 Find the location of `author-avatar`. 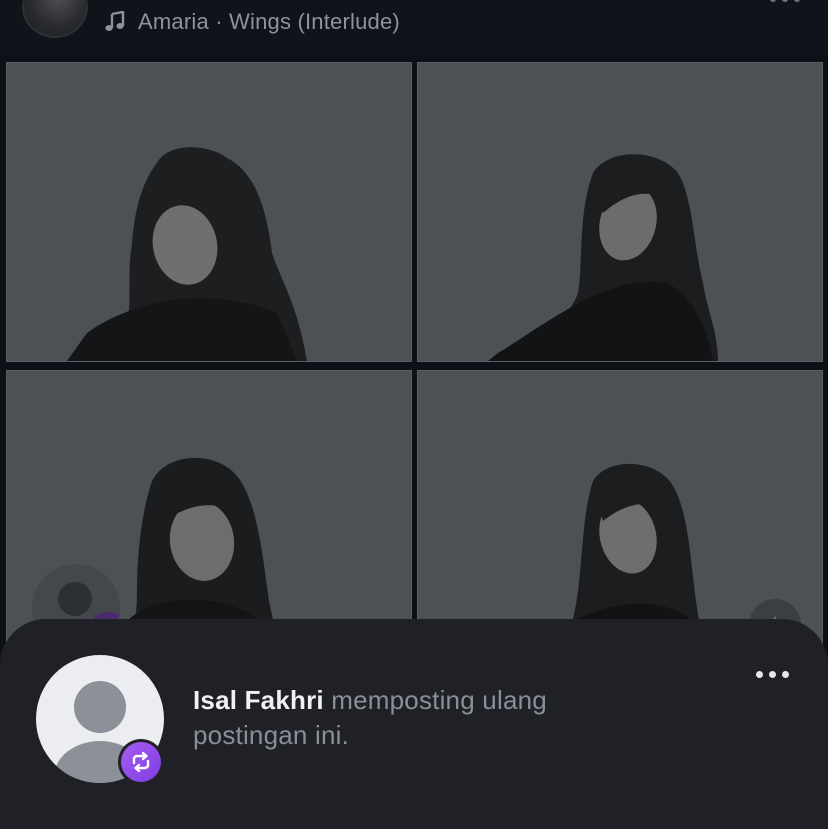

author-avatar is located at coordinates (55, 19).